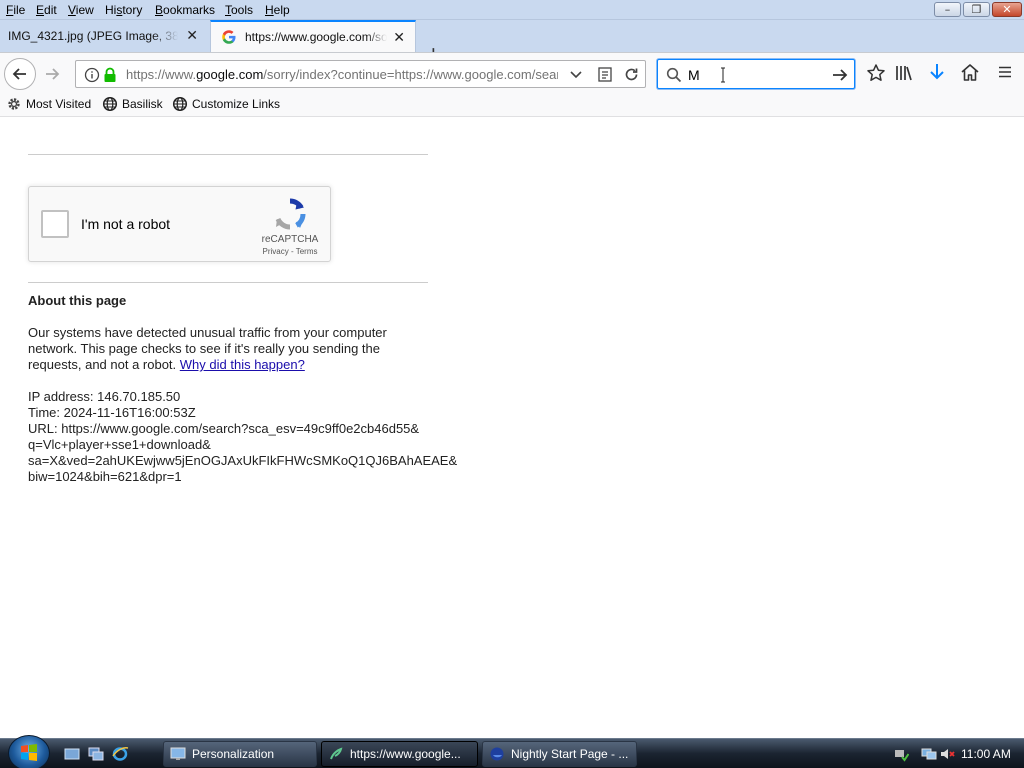  I want to click on reload-icon, so click(631, 74).